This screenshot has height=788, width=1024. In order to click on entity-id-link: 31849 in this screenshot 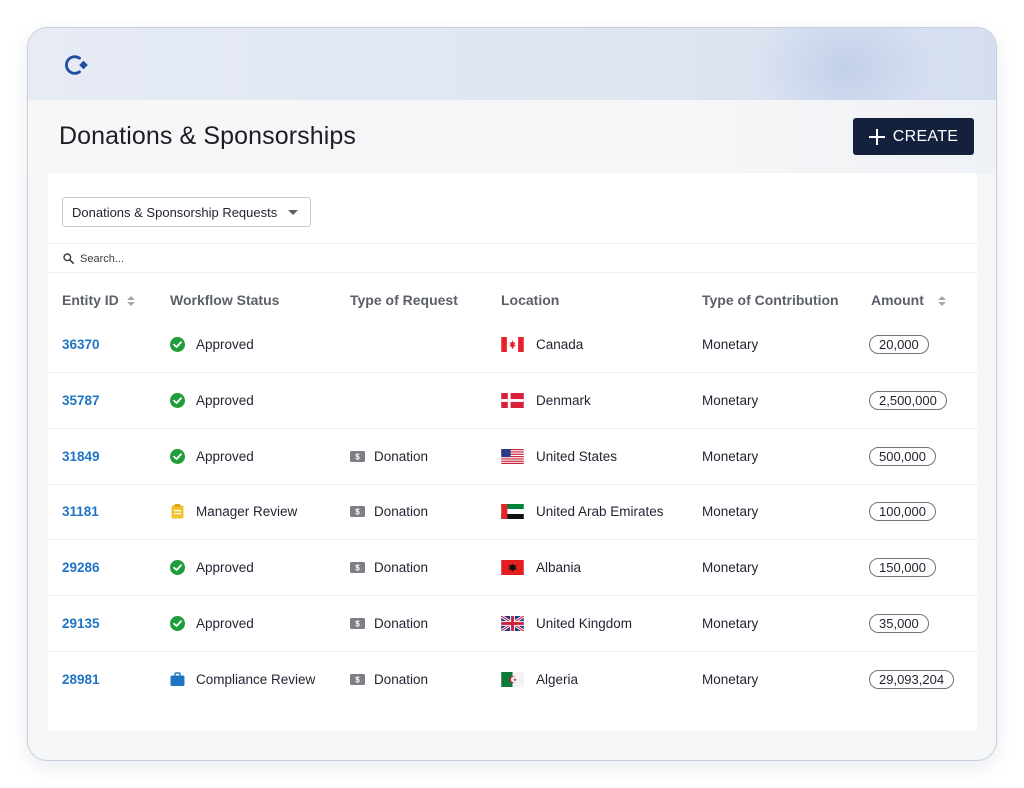, I will do `click(81, 456)`.